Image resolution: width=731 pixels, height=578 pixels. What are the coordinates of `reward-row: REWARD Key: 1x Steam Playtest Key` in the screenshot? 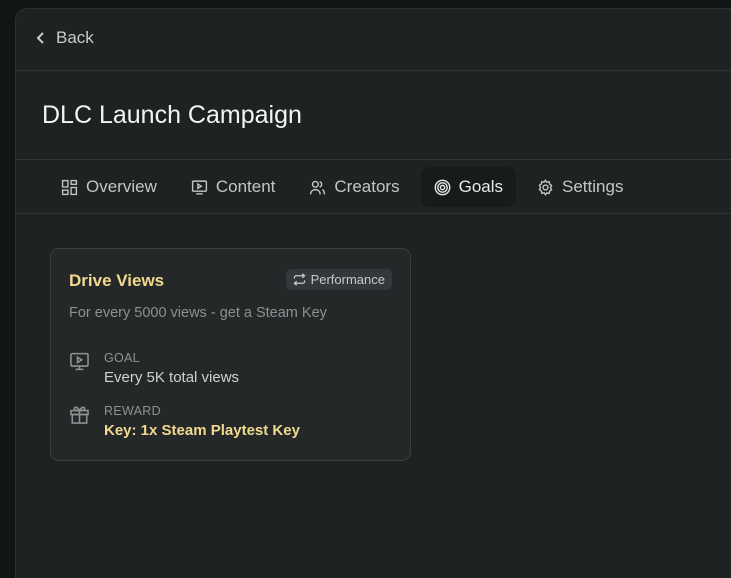 It's located at (184, 421).